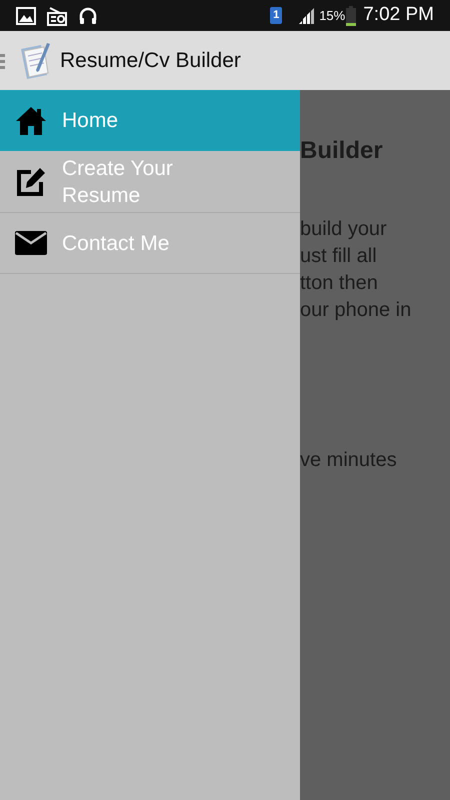  Describe the element at coordinates (398, 15) in the screenshot. I see `clock: 7:02 PM` at that location.